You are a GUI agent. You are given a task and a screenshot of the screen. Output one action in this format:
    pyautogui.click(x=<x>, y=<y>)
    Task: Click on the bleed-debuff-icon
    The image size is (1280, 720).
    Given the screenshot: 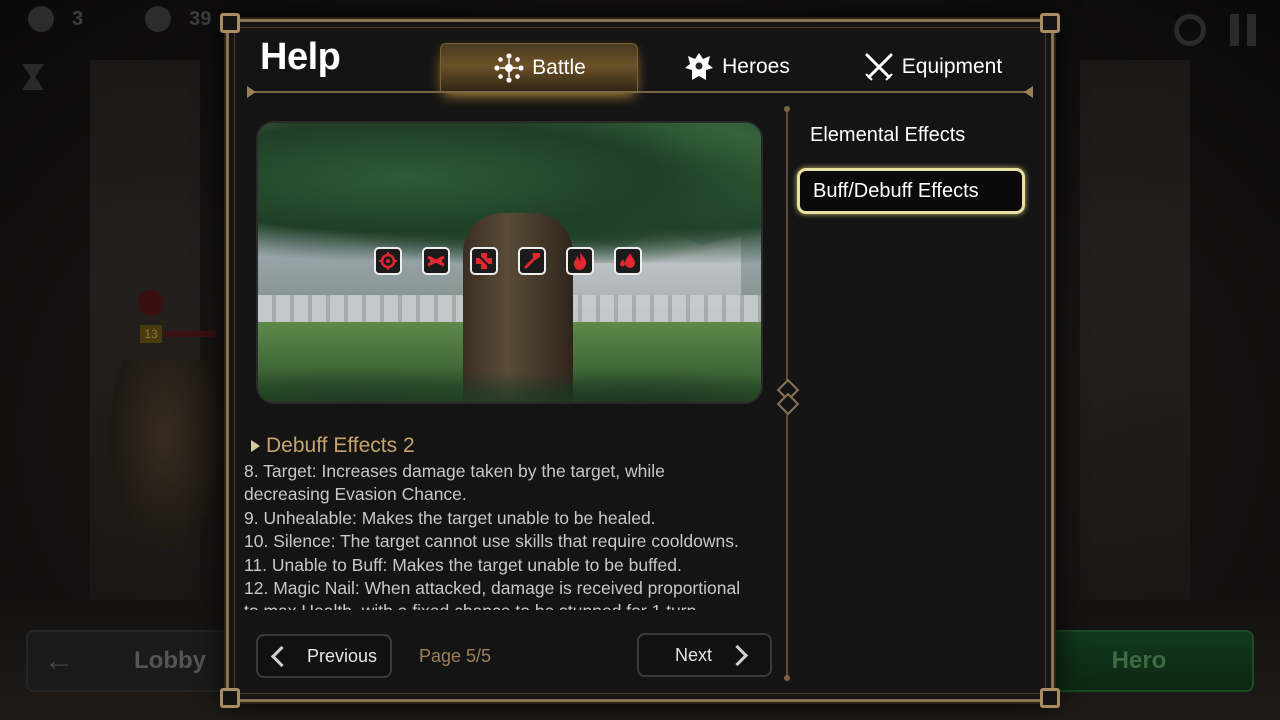 What is the action you would take?
    pyautogui.click(x=628, y=261)
    